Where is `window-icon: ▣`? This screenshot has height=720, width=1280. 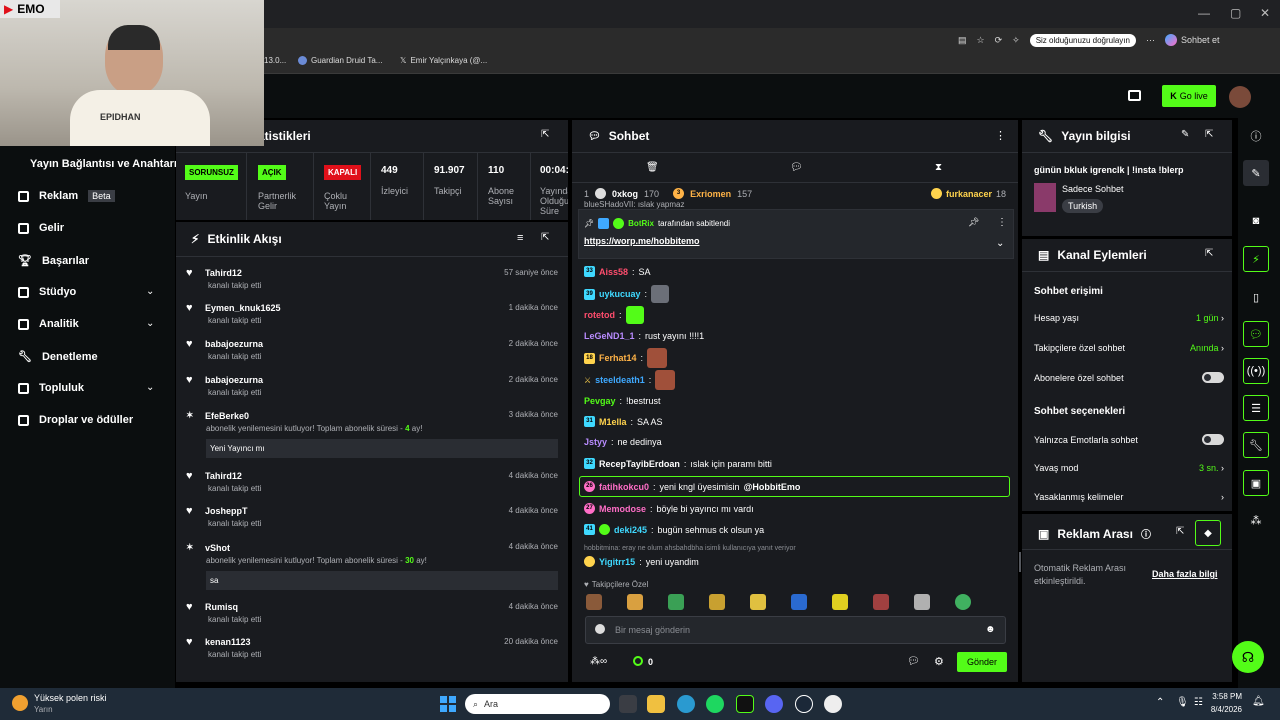
window-icon: ▣ is located at coordinates (1256, 483).